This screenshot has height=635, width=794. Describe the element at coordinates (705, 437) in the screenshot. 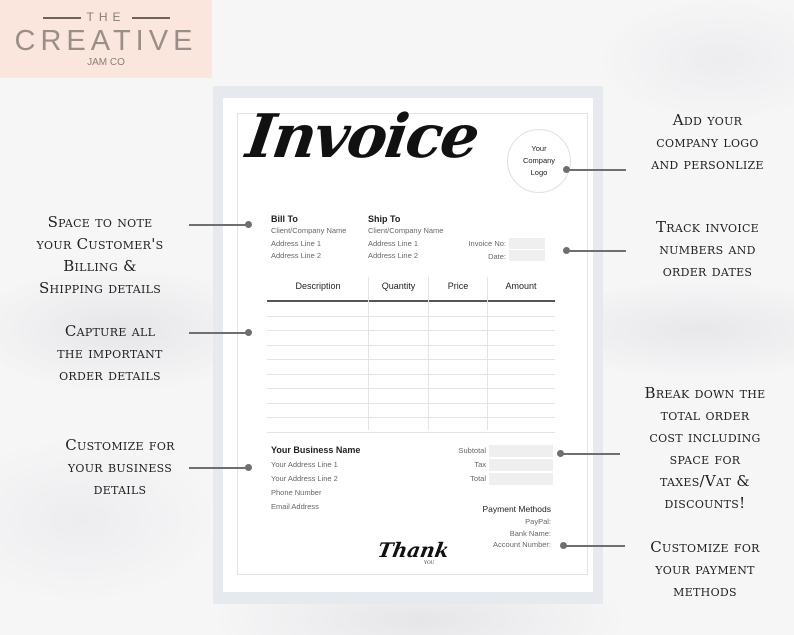

I see `callout-line: cost including` at that location.